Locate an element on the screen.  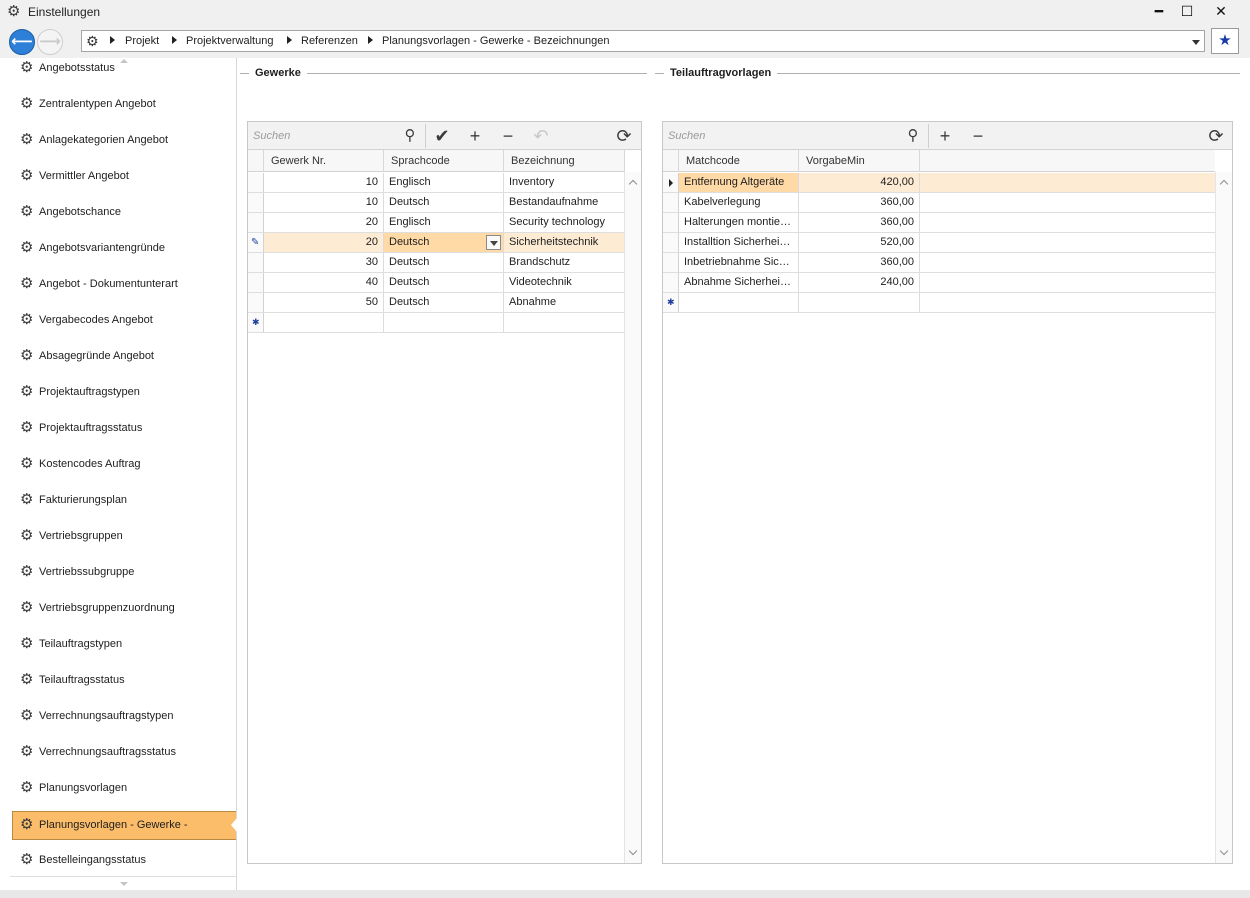
cell-matchcode: Kabelverlegung is located at coordinates (739, 202).